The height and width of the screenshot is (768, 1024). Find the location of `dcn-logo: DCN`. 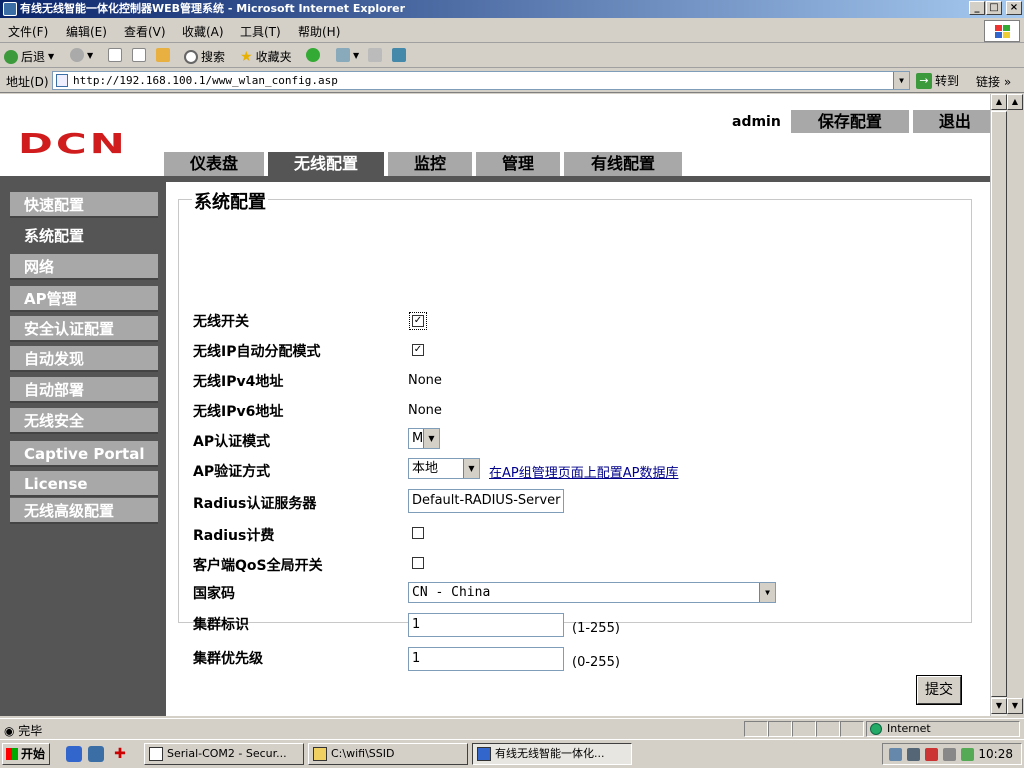

dcn-logo: DCN is located at coordinates (73, 143).